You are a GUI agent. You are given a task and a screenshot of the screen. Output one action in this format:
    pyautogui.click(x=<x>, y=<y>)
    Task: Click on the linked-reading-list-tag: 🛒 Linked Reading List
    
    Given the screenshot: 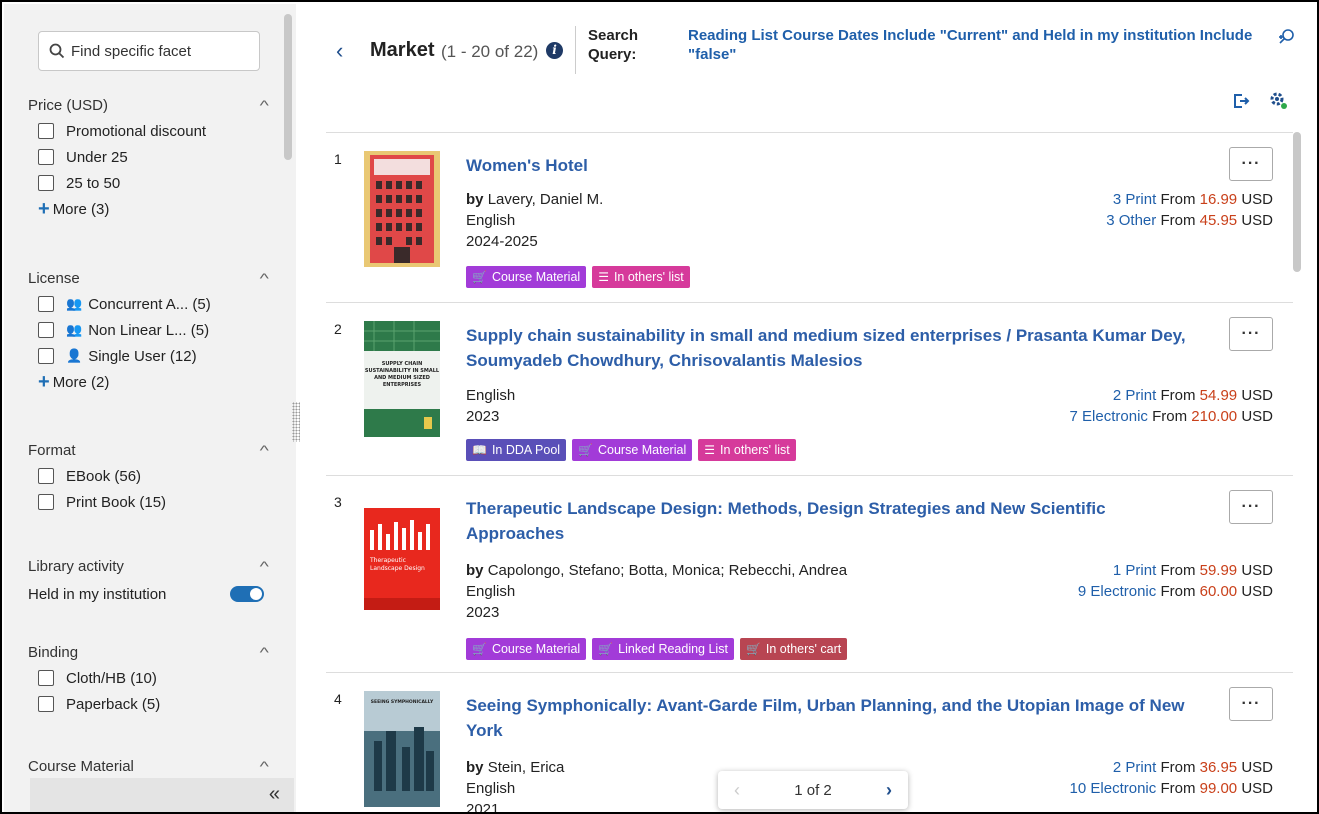 What is the action you would take?
    pyautogui.click(x=663, y=649)
    